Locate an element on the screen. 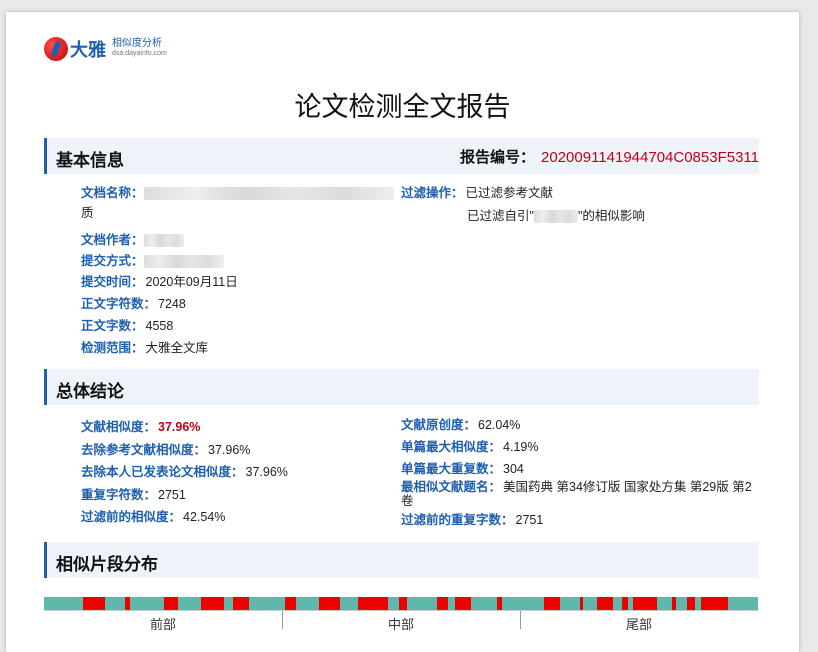  no-self-similarity-field: 去除本人已发表论文相似度： 37.96% is located at coordinates (184, 470).